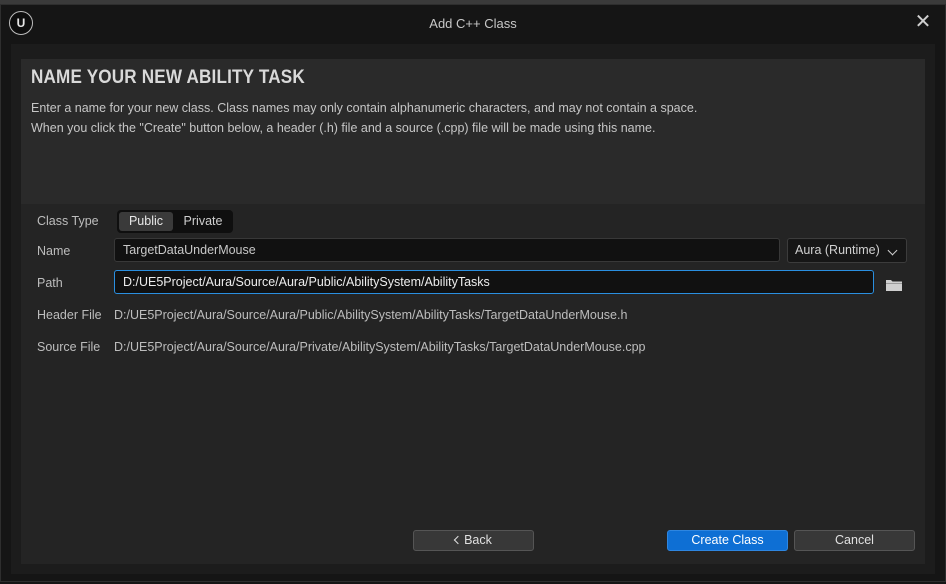  Describe the element at coordinates (923, 22) in the screenshot. I see `close-icon: ✕` at that location.